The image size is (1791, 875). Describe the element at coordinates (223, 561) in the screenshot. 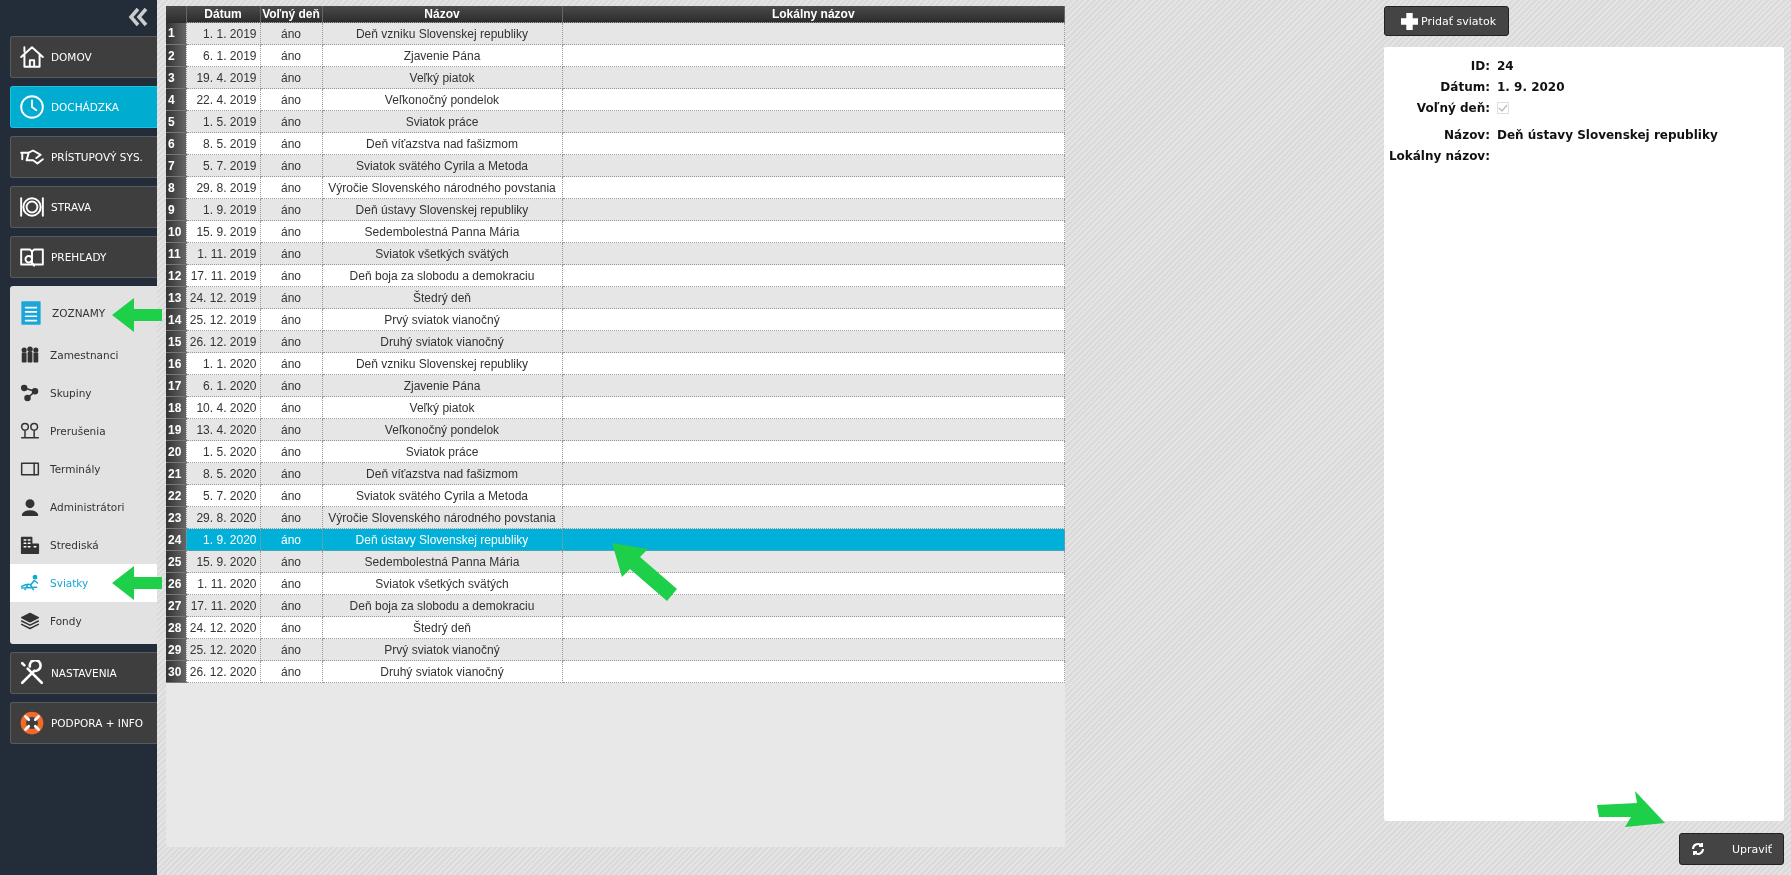

I see `table-cell: 15. 9. 2020` at that location.